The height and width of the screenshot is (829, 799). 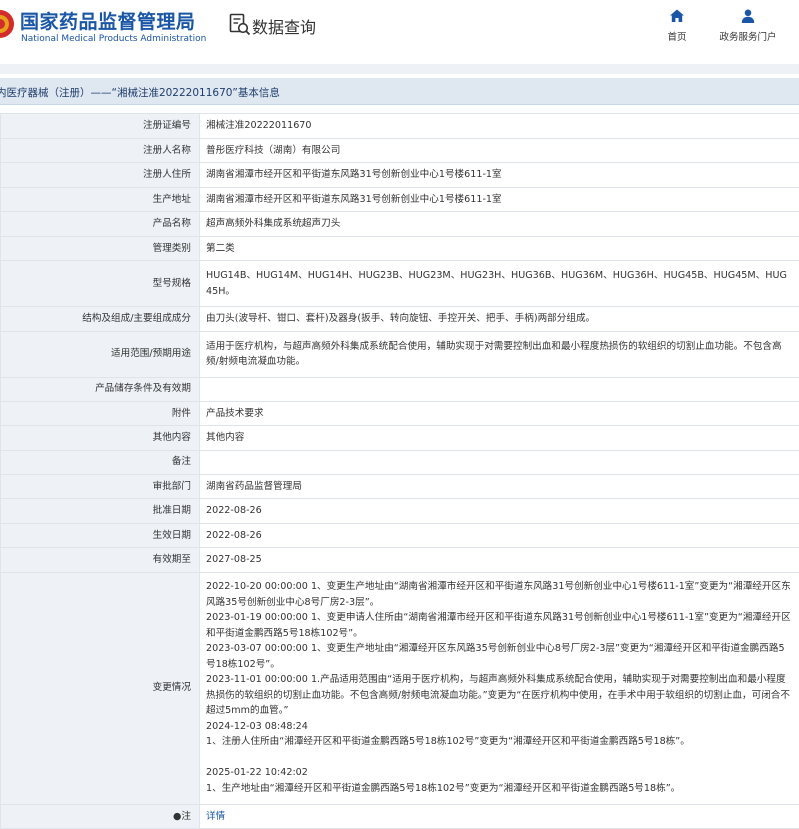 I want to click on field-value: 湖南省药品监督管理局, so click(x=499, y=486).